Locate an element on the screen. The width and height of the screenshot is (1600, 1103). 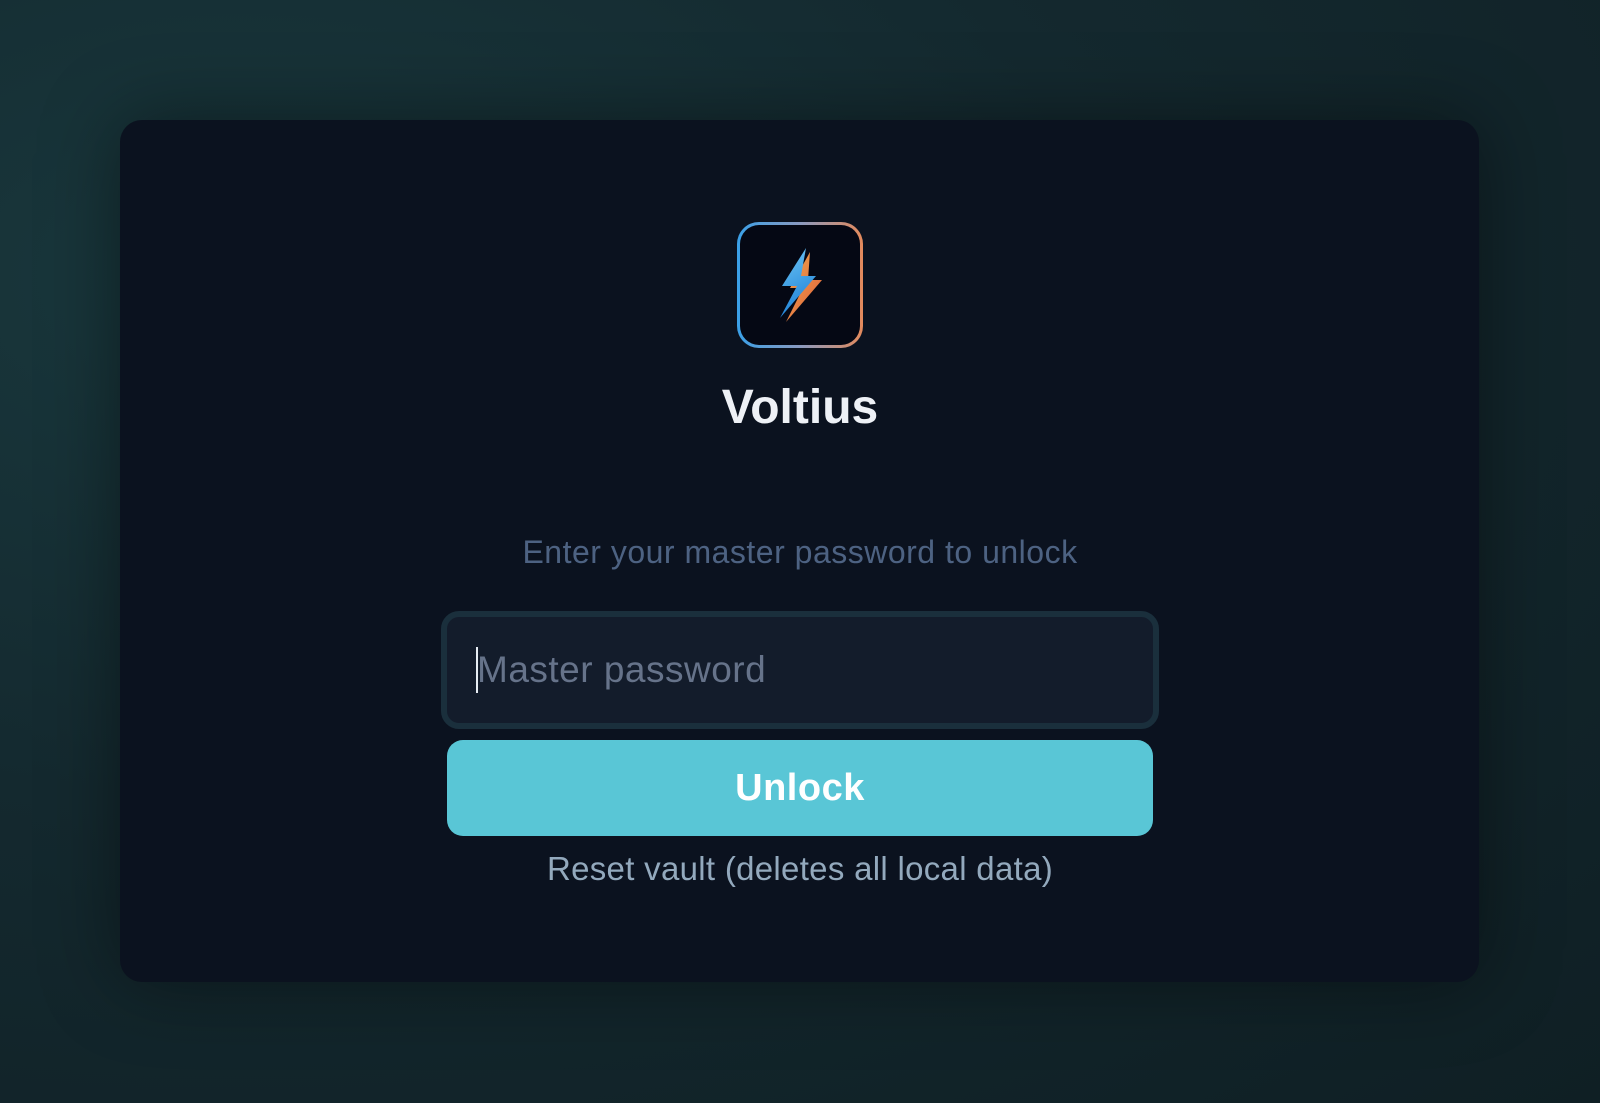
password-field is located at coordinates (800, 670).